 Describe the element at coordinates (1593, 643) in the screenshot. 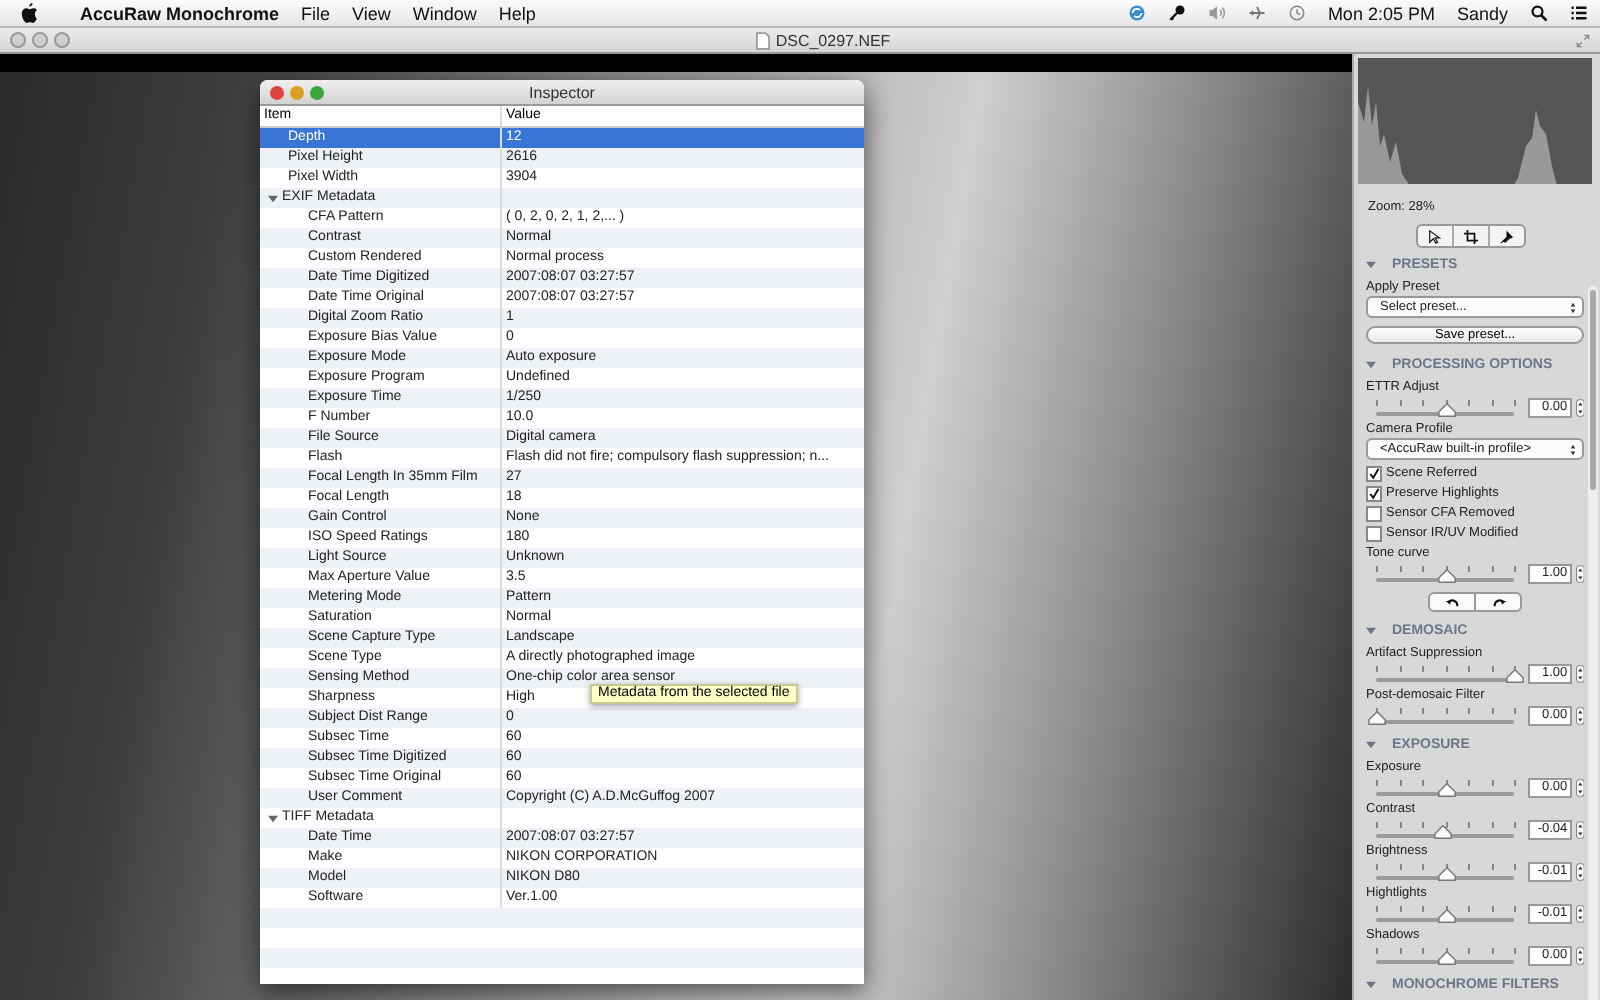

I see `scrollbar` at that location.